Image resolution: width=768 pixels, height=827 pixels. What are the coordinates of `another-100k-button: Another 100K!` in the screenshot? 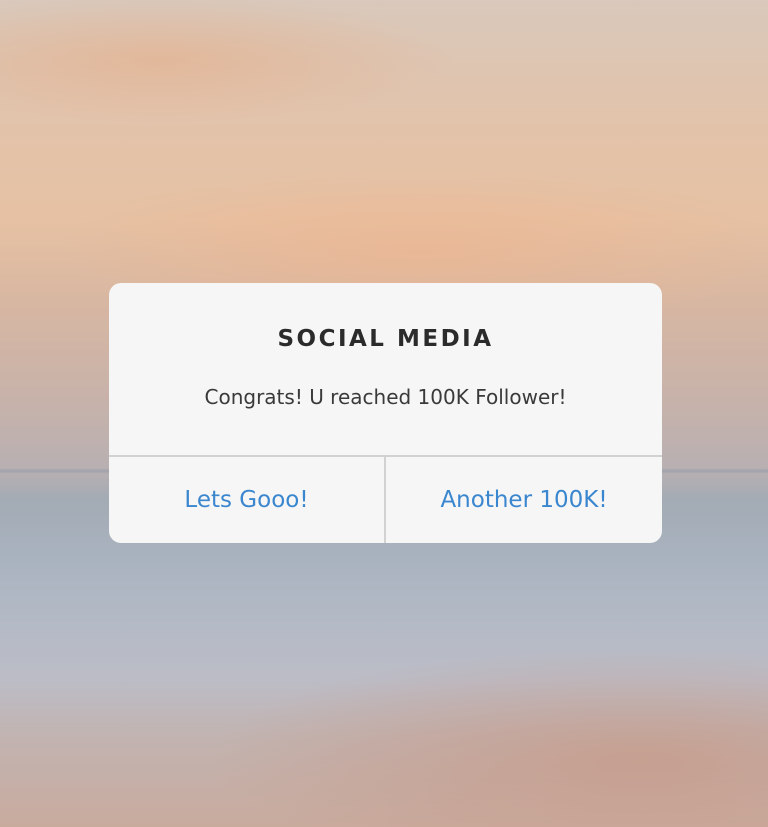 It's located at (524, 500).